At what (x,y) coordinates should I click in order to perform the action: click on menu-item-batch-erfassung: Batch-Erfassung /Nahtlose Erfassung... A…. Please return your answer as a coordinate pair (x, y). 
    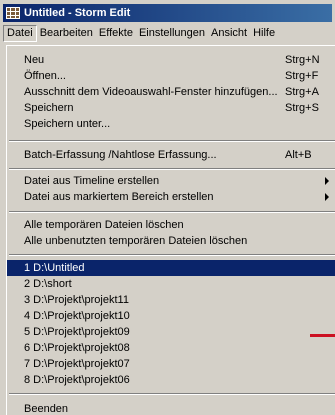
    Looking at the image, I should click on (171, 155).